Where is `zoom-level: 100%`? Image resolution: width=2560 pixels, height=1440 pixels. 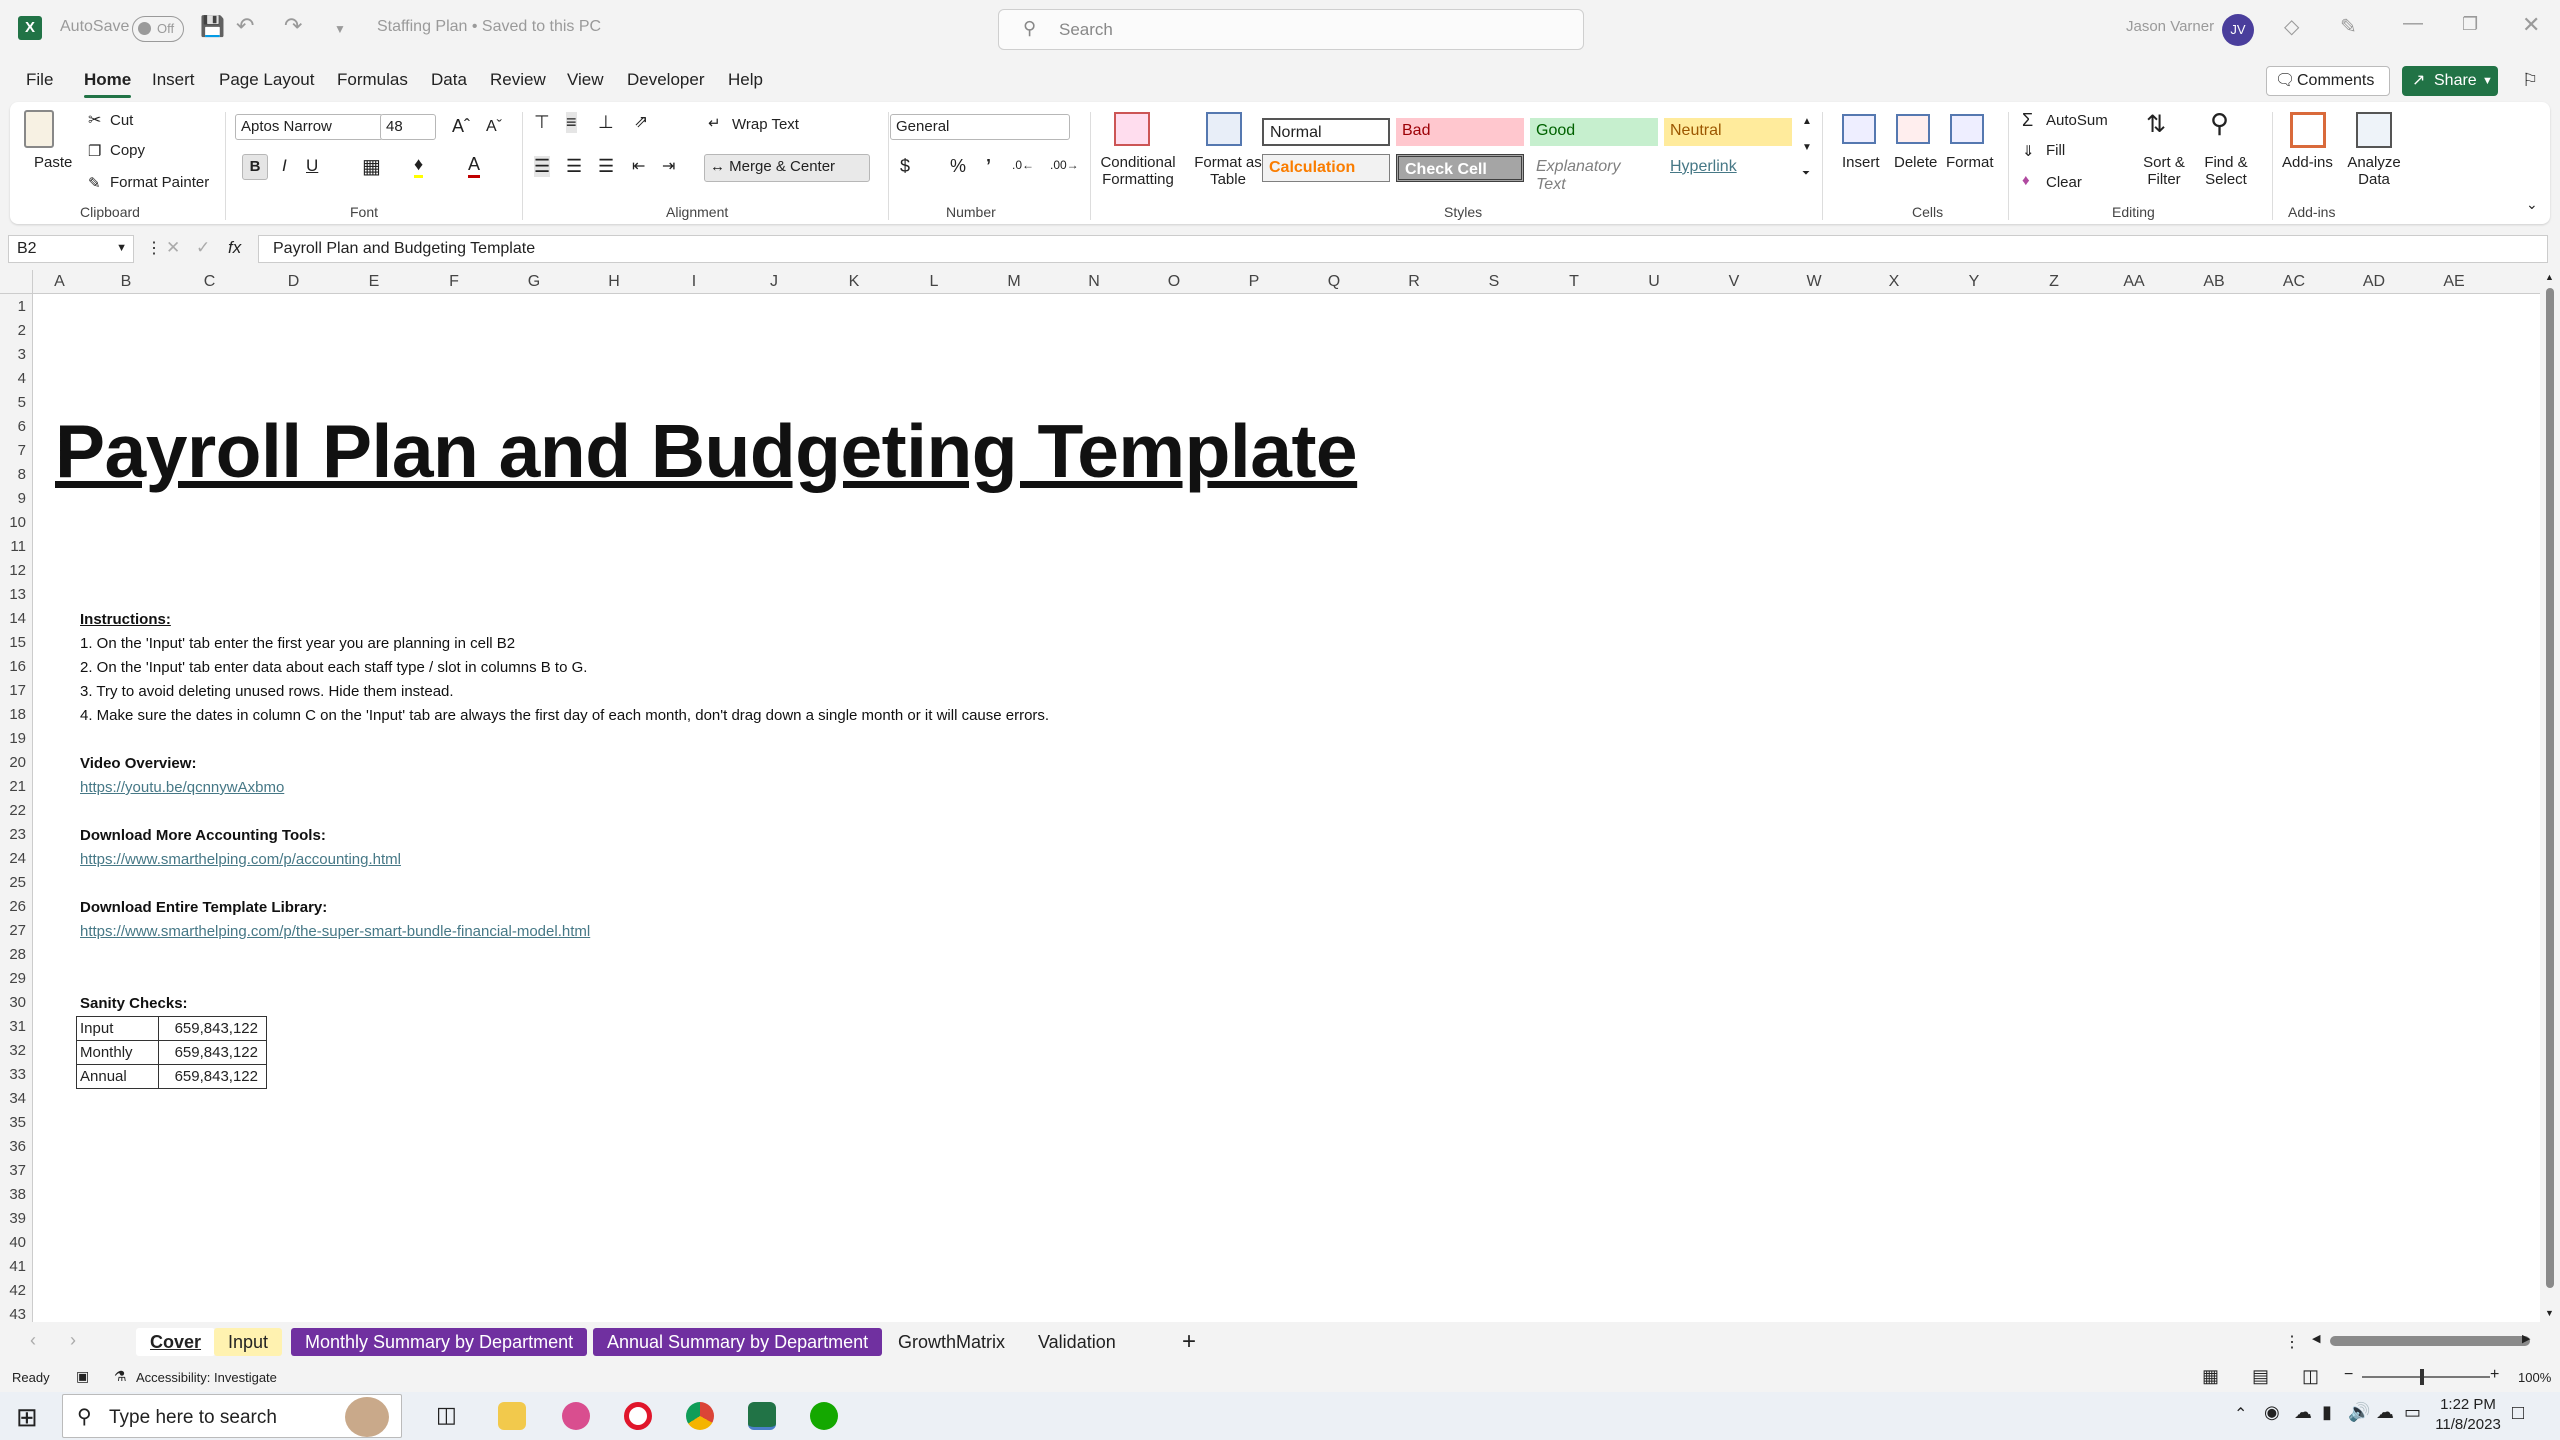 zoom-level: 100% is located at coordinates (2534, 1377).